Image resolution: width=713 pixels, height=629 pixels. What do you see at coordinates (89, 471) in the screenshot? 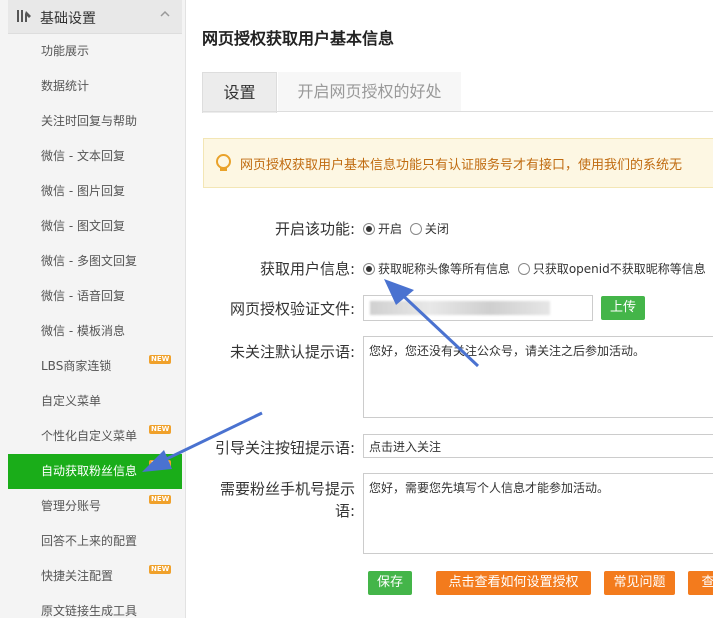
I see `sidebar-item-label: 自动获取粉丝信息` at bounding box center [89, 471].